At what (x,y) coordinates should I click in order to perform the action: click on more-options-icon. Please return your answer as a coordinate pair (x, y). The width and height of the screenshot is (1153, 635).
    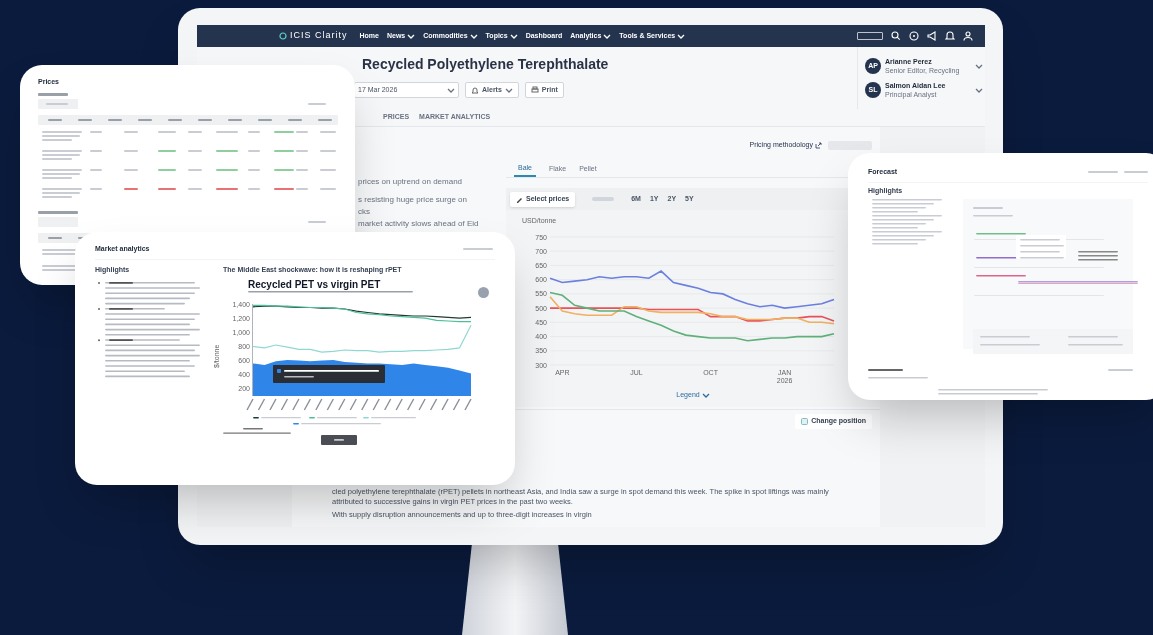
    Looking at the image, I should click on (483, 292).